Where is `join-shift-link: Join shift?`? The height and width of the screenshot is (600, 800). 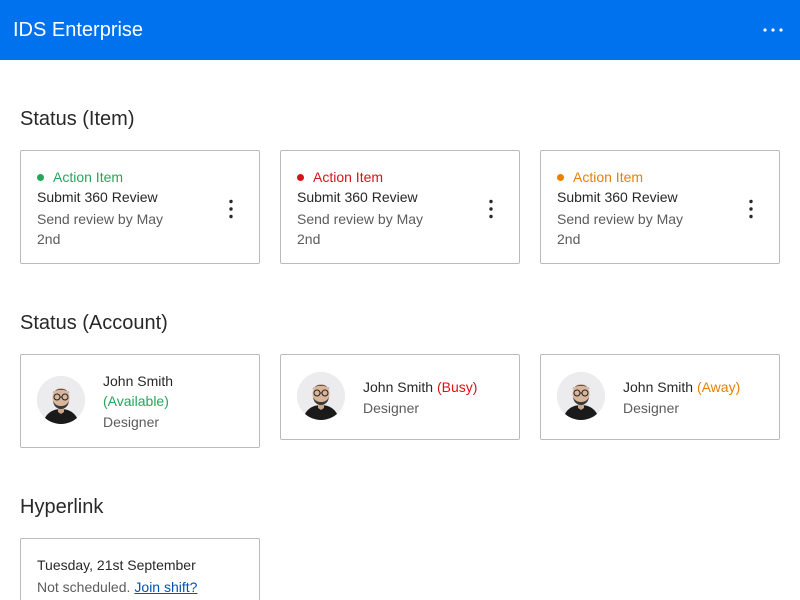 join-shift-link: Join shift? is located at coordinates (165, 587).